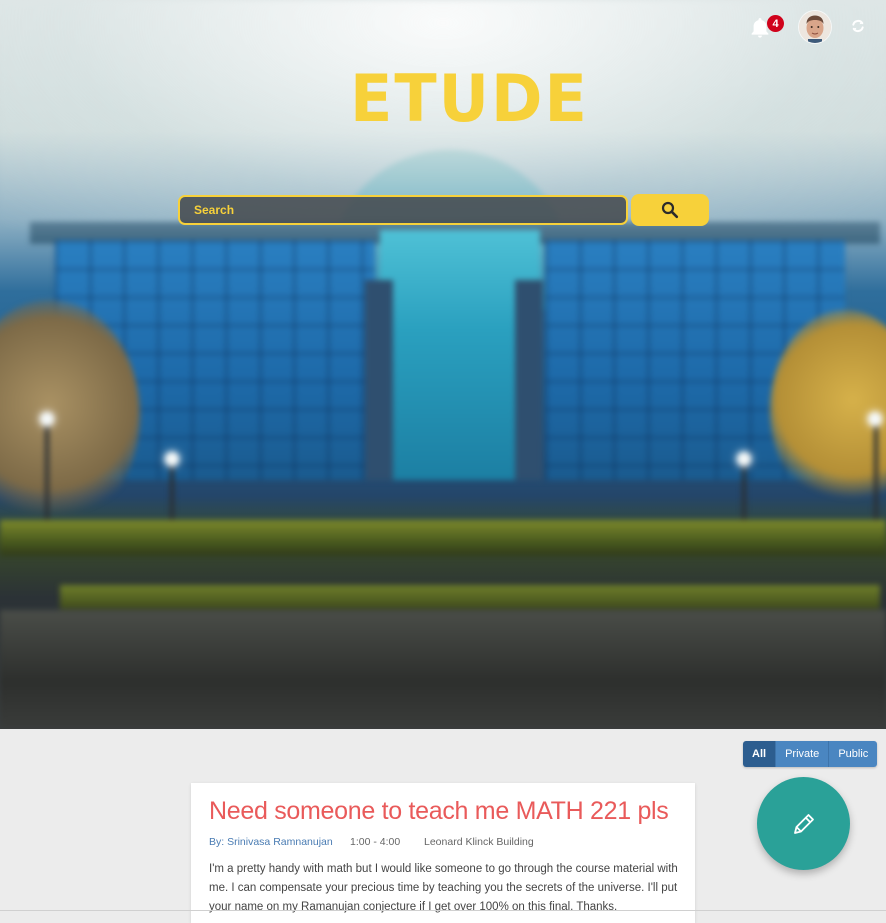 The image size is (886, 923). Describe the element at coordinates (375, 842) in the screenshot. I see `post-time: 1:00 - 4:00` at that location.